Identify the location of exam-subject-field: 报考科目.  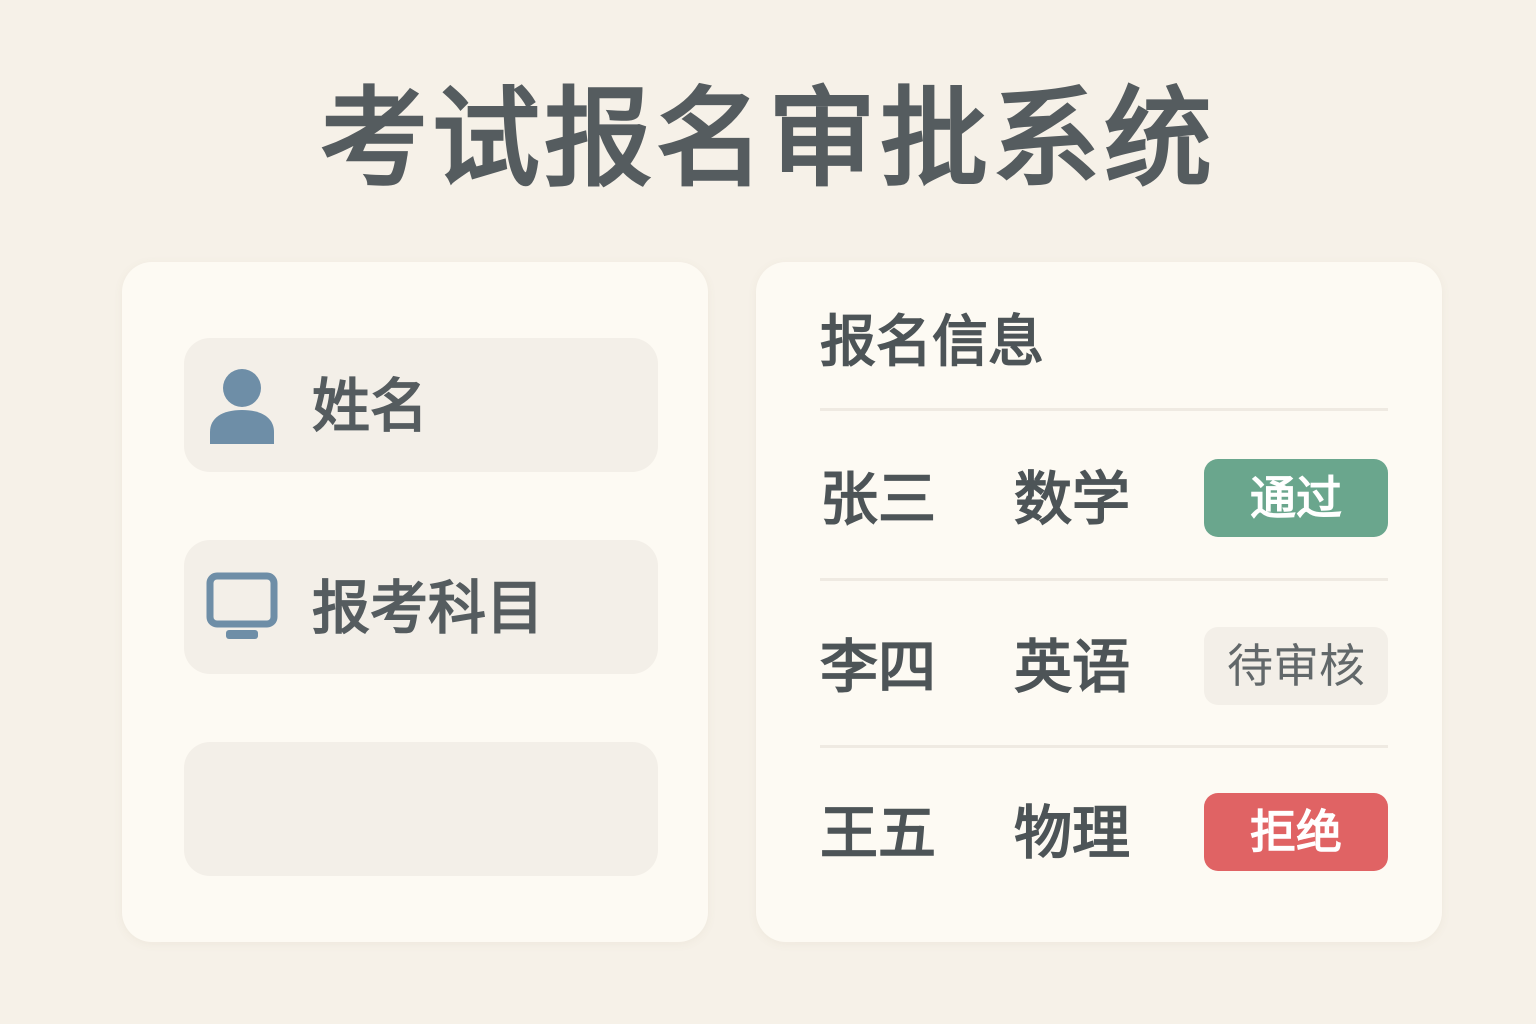
(421, 607).